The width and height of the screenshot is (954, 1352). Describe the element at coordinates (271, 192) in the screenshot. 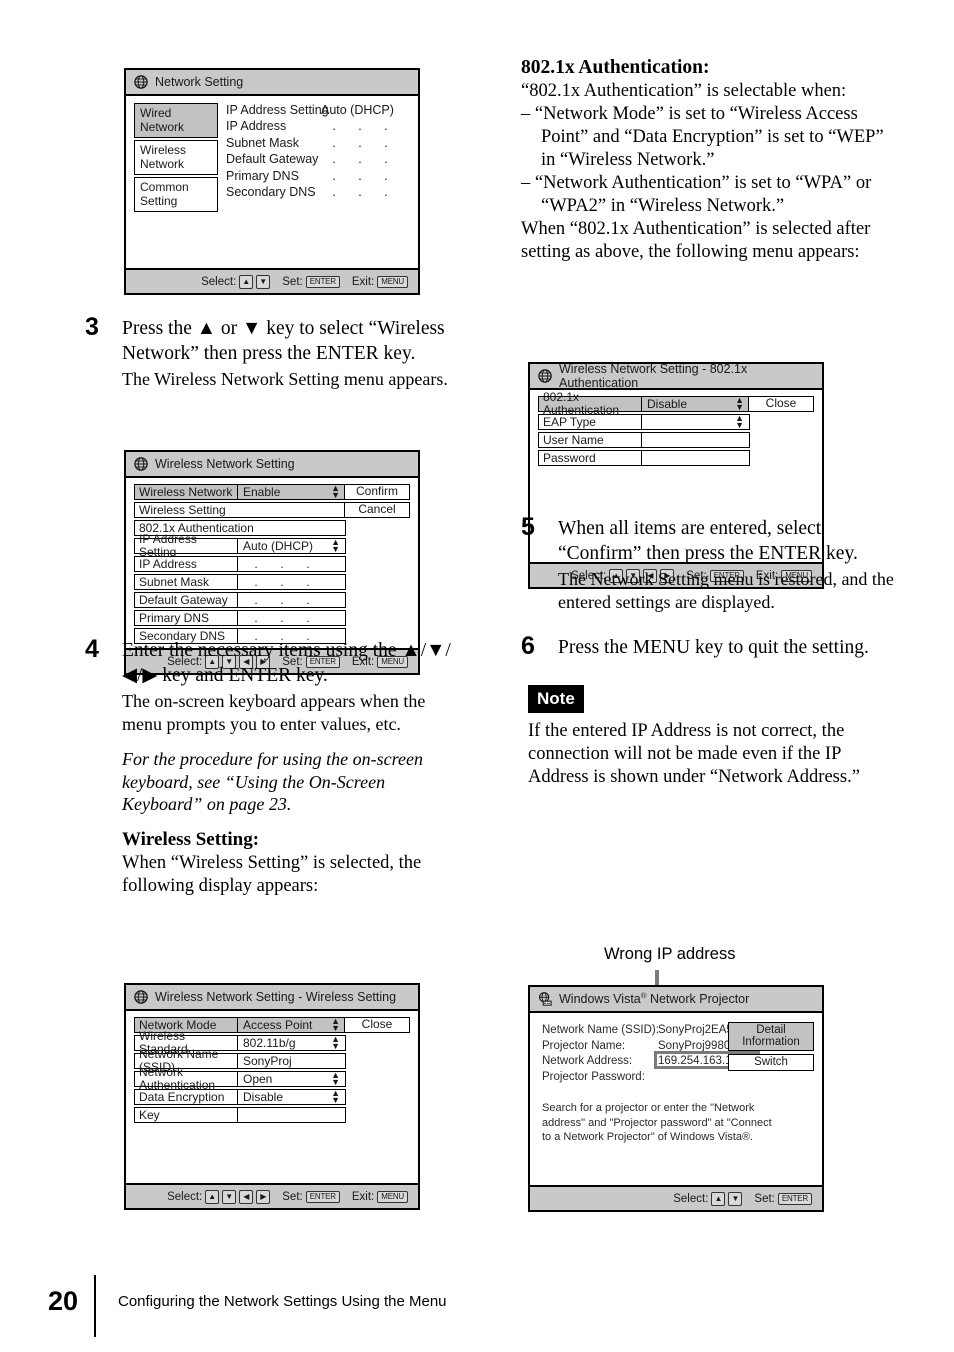

I see `row-label: Secondary DNS` at that location.